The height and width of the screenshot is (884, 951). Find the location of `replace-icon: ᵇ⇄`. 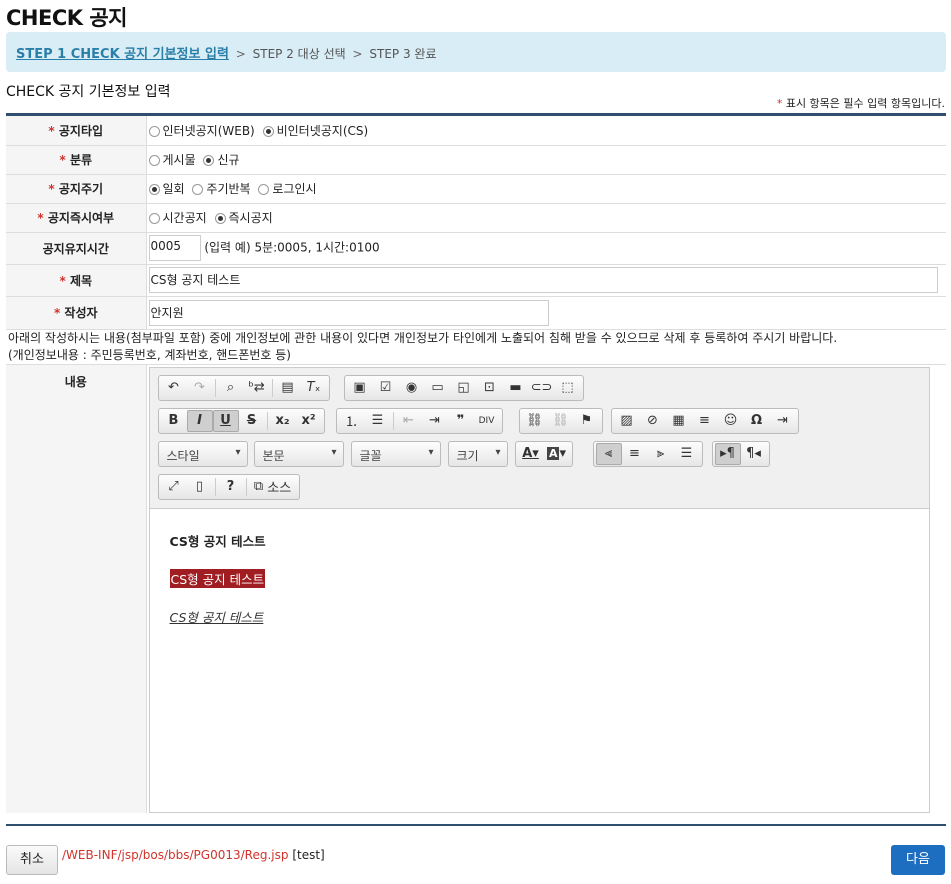

replace-icon: ᵇ⇄ is located at coordinates (257, 388).